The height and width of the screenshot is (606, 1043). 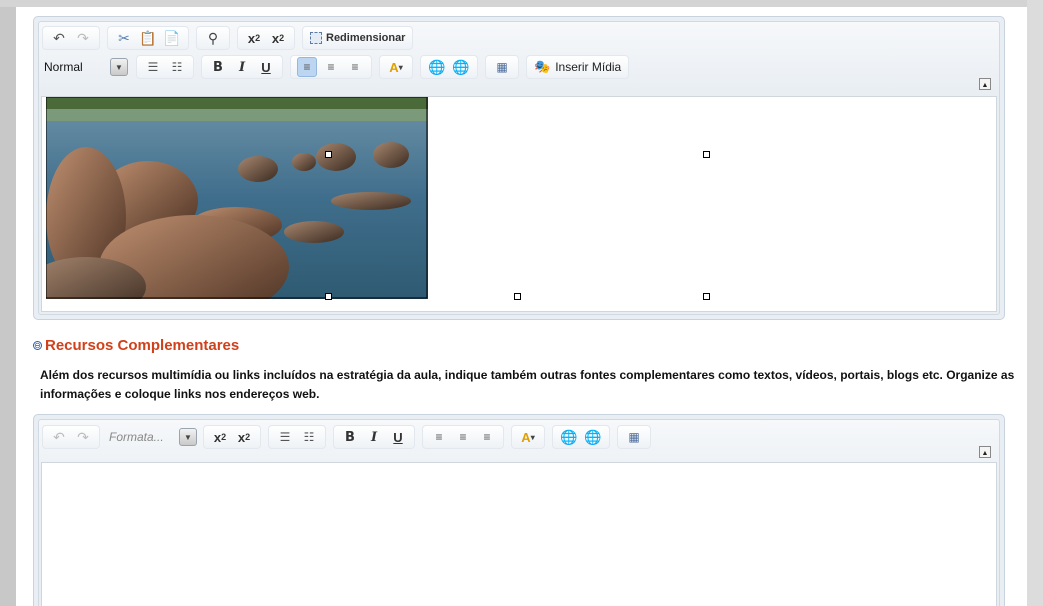 I want to click on paste-icon: 📋, so click(x=148, y=38).